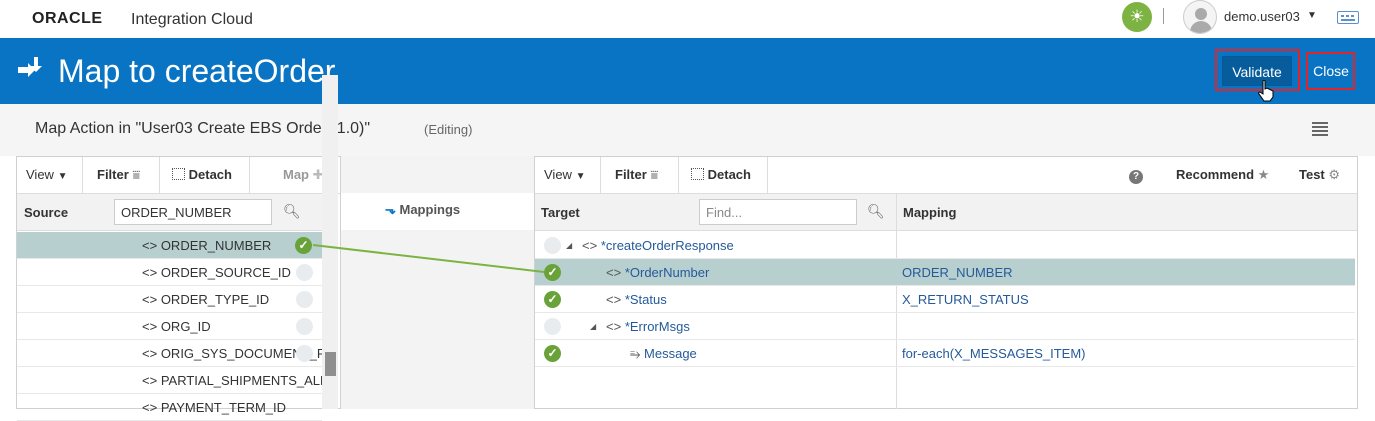 Image resolution: width=1375 pixels, height=421 pixels. What do you see at coordinates (1163, 16) in the screenshot?
I see `divider` at bounding box center [1163, 16].